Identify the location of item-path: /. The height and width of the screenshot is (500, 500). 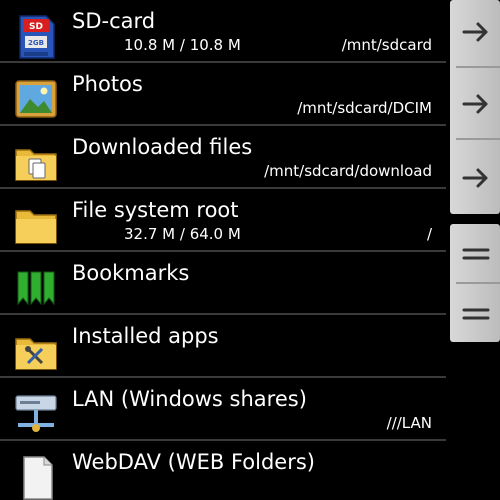
(429, 234).